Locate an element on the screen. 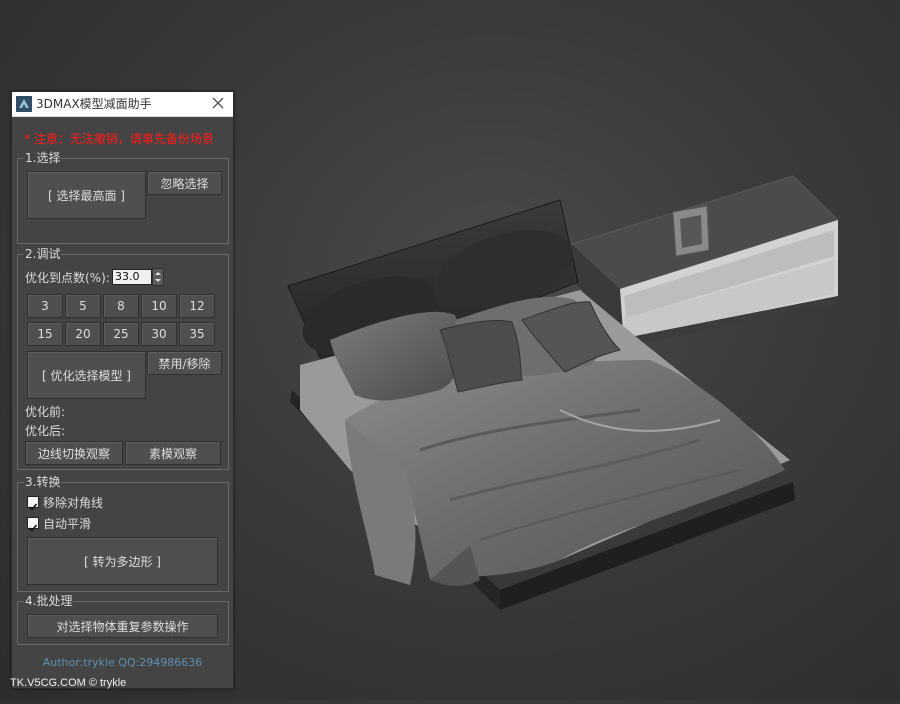 The image size is (900, 704). before-optimize-label: 优化前: is located at coordinates (45, 412).